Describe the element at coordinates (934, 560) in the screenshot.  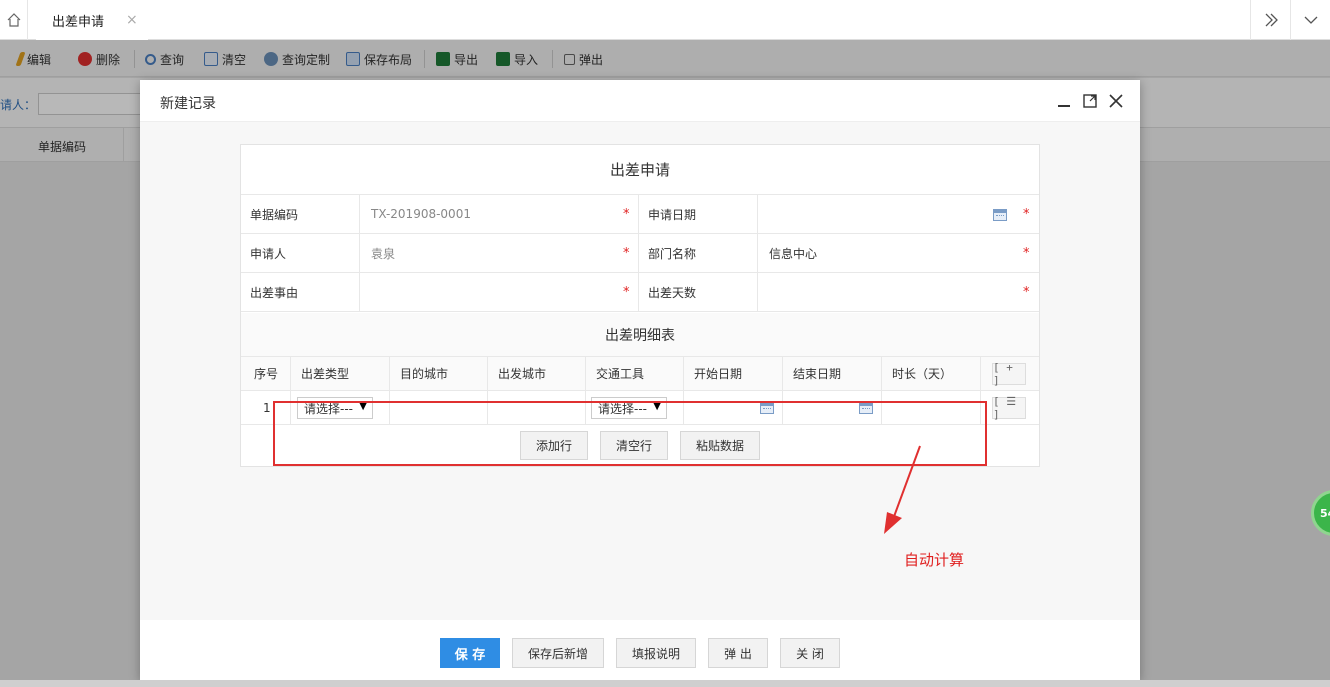
I see `annotation-text: 自动计算` at that location.